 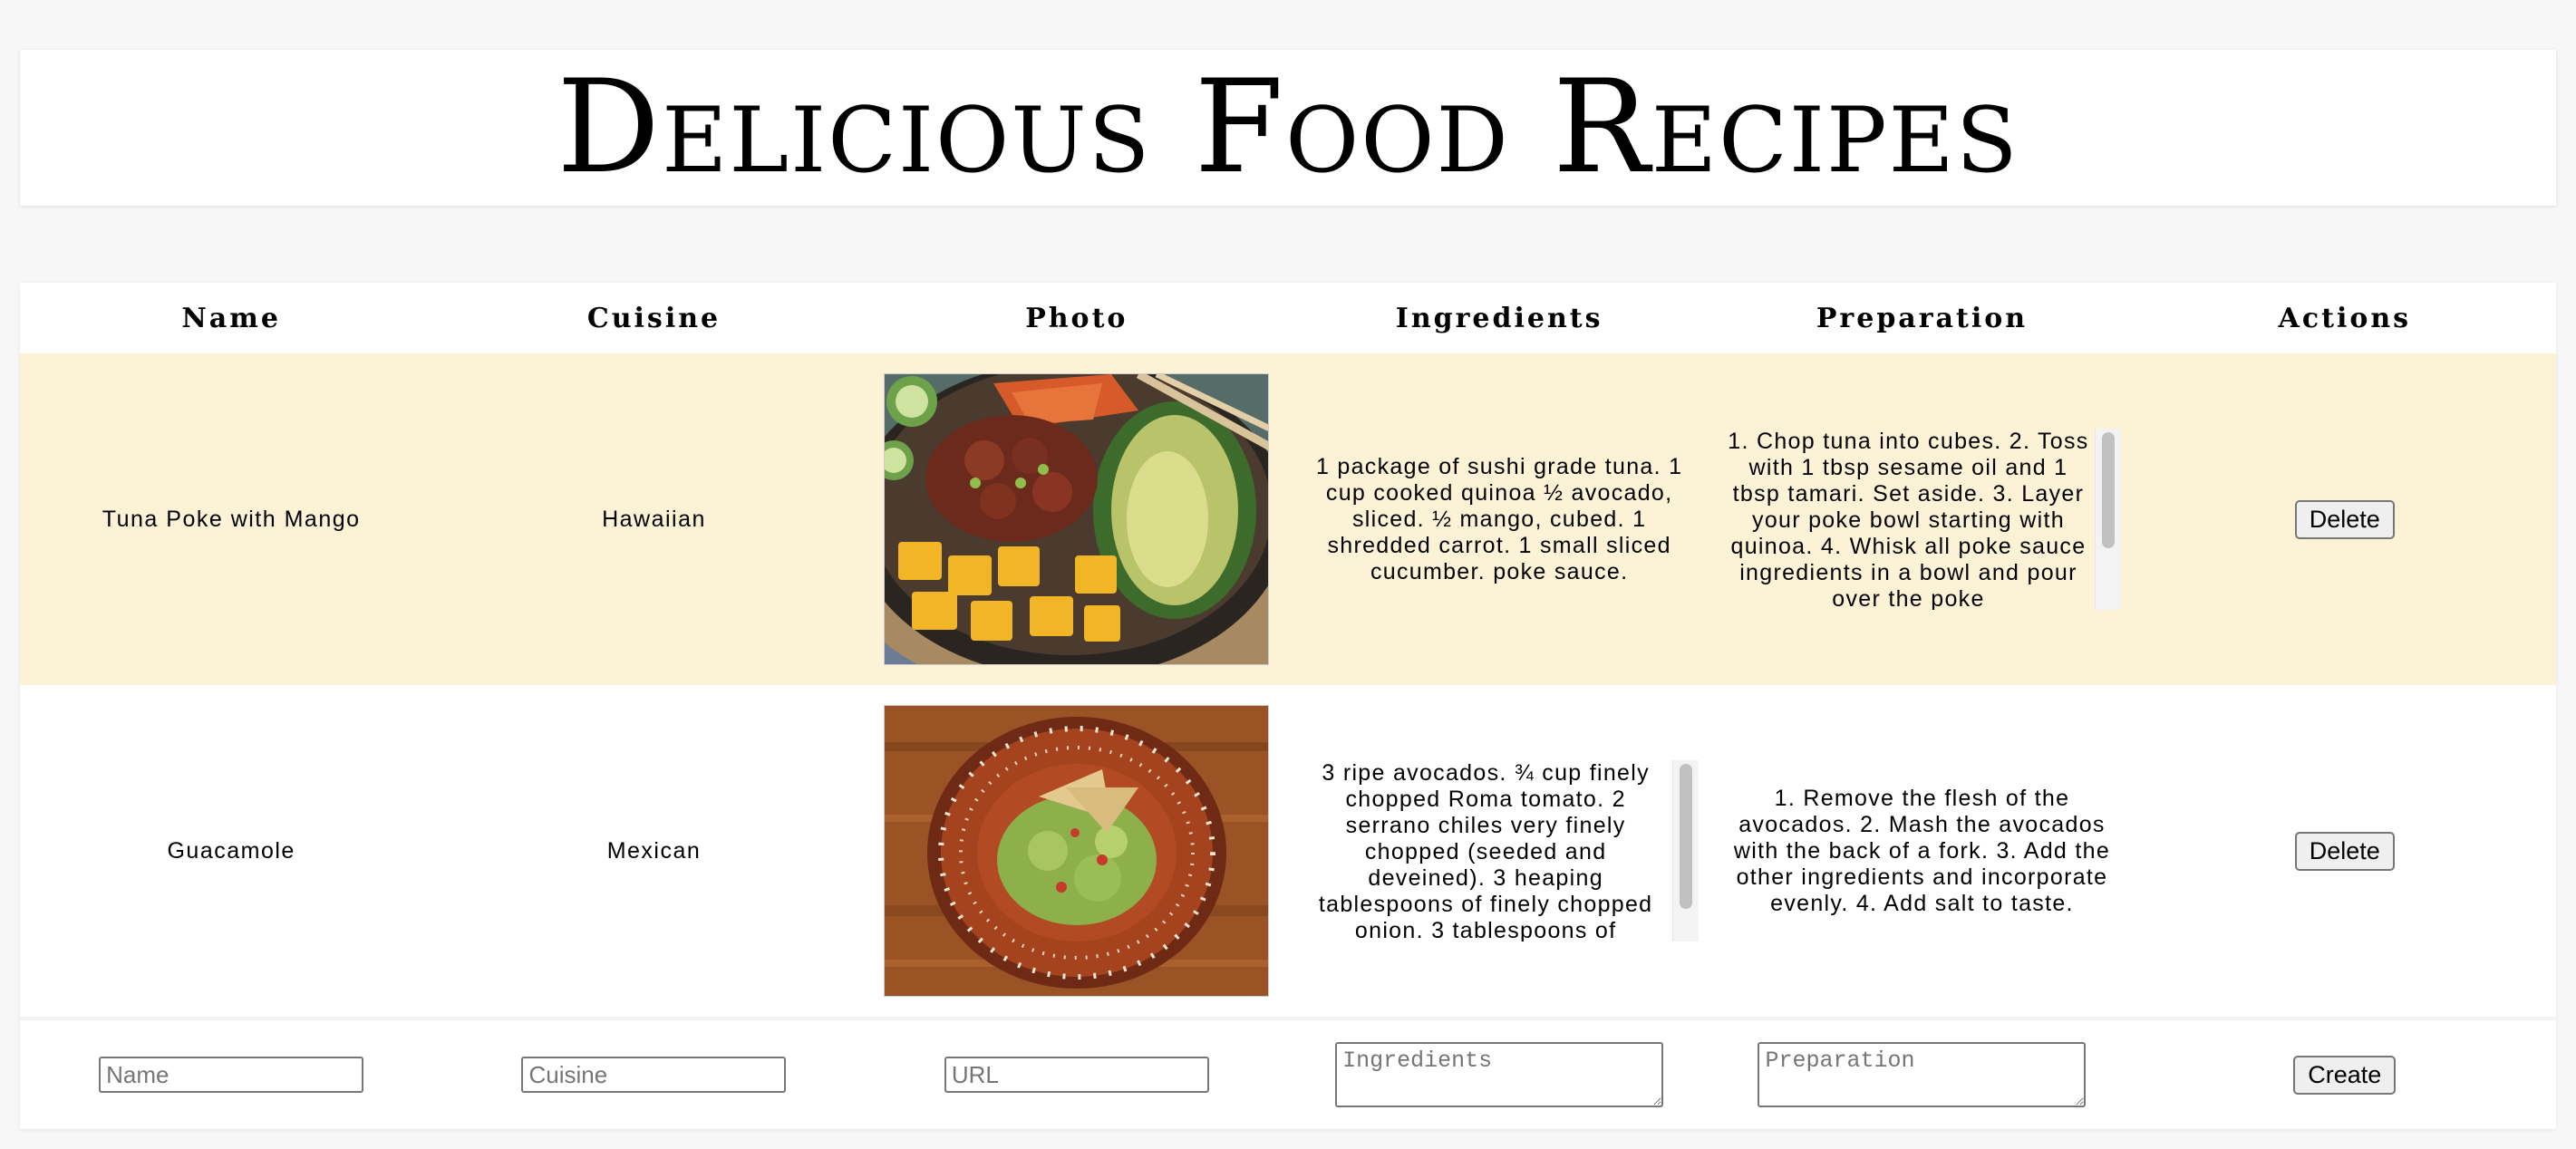 I want to click on column-header-name: Name, so click(x=231, y=318).